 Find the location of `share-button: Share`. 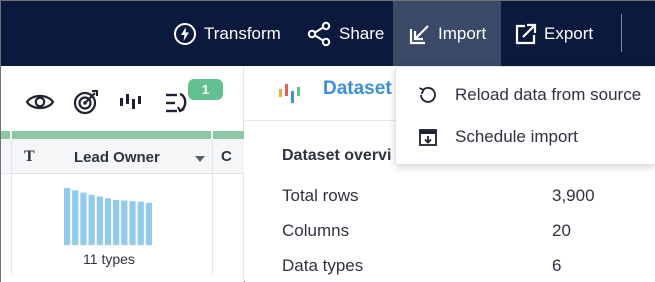

share-button: Share is located at coordinates (345, 33).